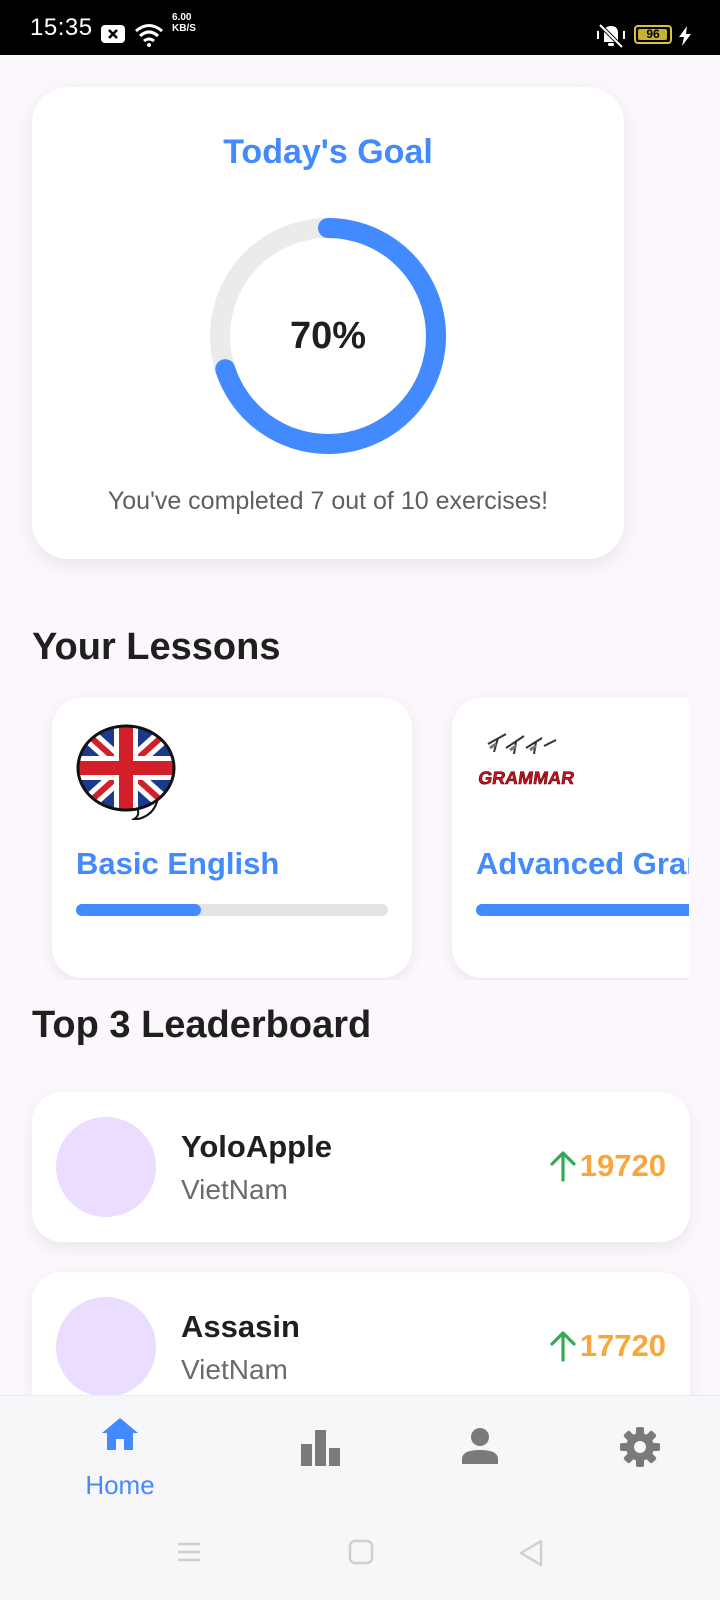 The width and height of the screenshot is (720, 1600). I want to click on leaderboard-score: 17720, so click(607, 1346).